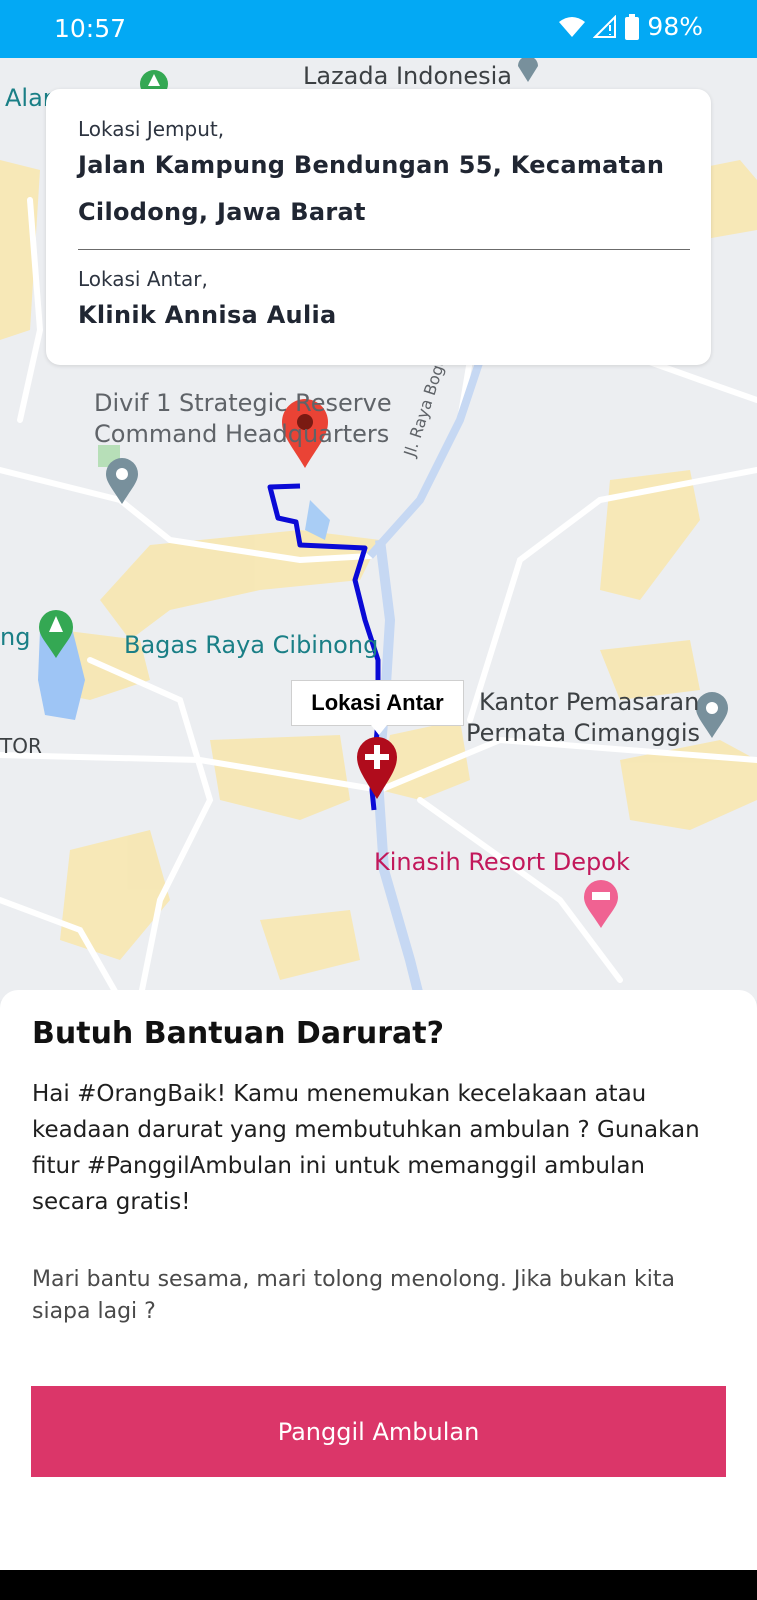 This screenshot has height=1600, width=757. I want to click on wifi-icon, so click(572, 26).